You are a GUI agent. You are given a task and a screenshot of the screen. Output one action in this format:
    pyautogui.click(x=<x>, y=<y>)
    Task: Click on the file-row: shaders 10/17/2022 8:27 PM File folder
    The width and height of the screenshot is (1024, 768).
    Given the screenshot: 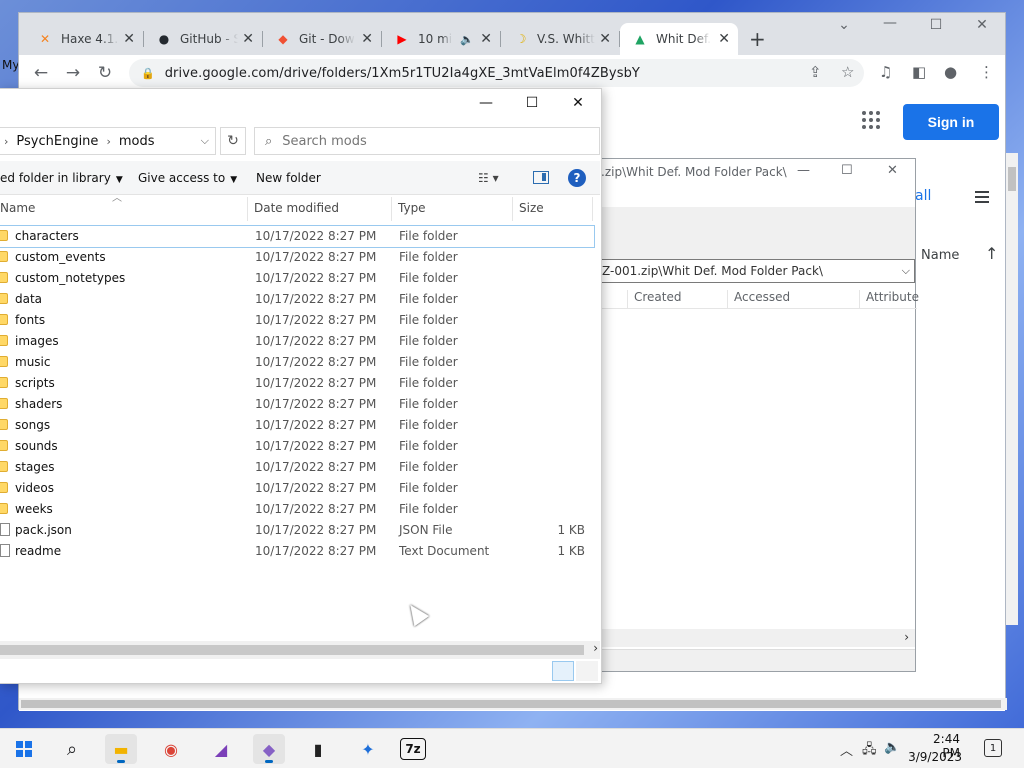 What is the action you would take?
    pyautogui.click(x=297, y=404)
    